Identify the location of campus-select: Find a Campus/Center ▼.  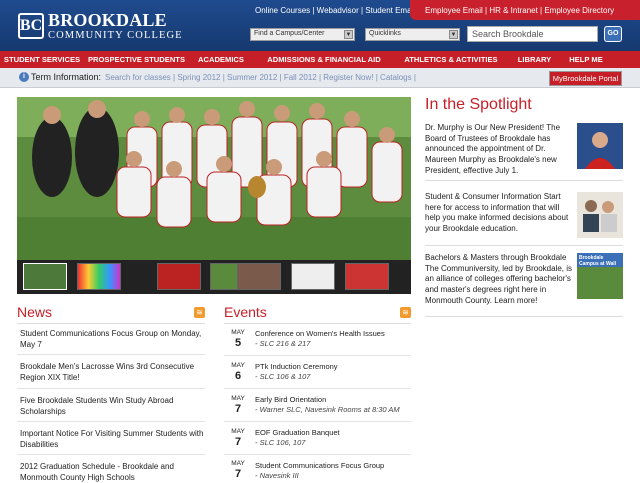
(302, 34).